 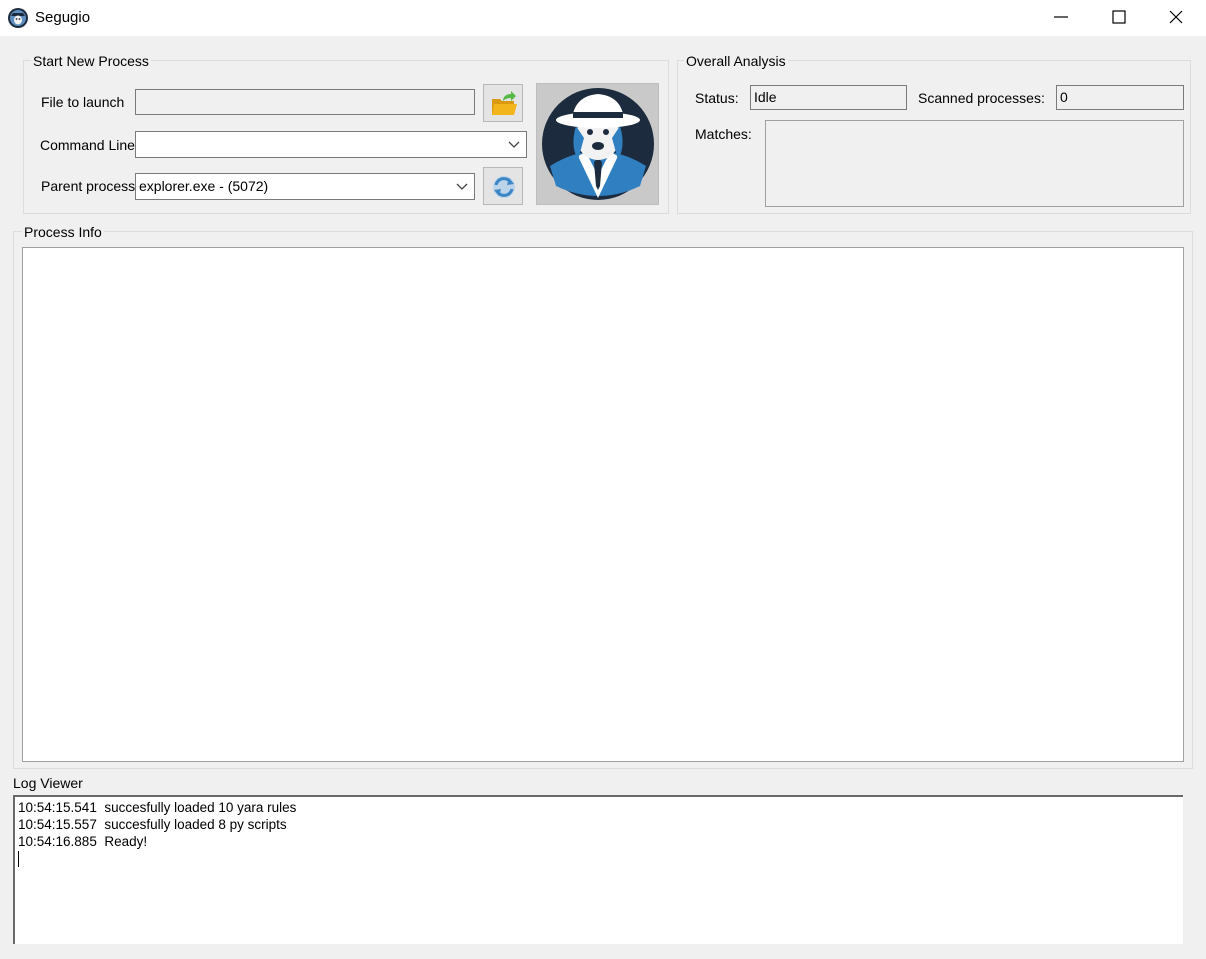 What do you see at coordinates (305, 102) in the screenshot?
I see `file-to-launch-field` at bounding box center [305, 102].